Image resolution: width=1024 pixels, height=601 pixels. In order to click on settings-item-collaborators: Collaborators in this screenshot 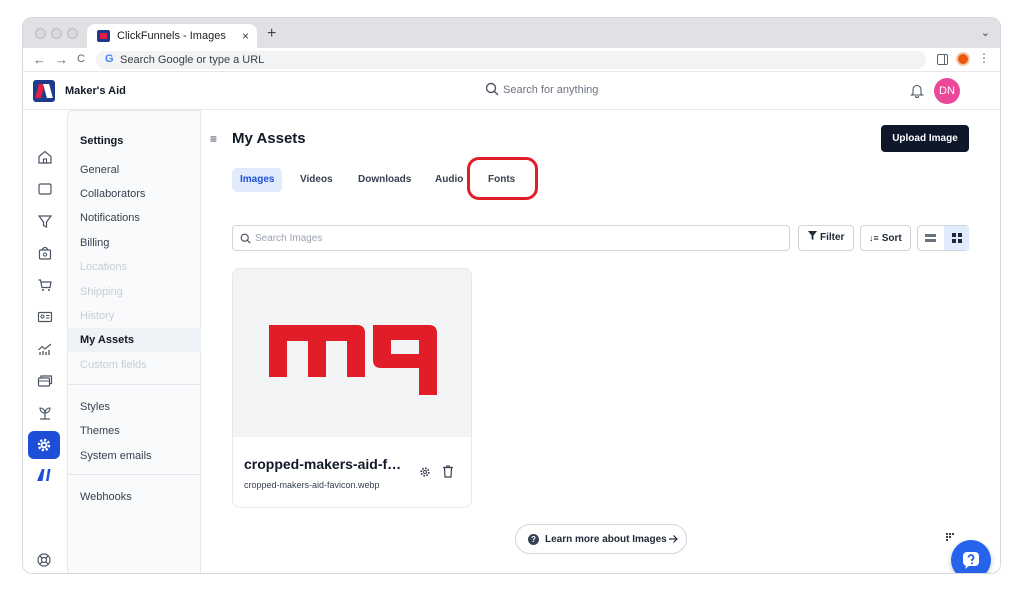, I will do `click(112, 194)`.